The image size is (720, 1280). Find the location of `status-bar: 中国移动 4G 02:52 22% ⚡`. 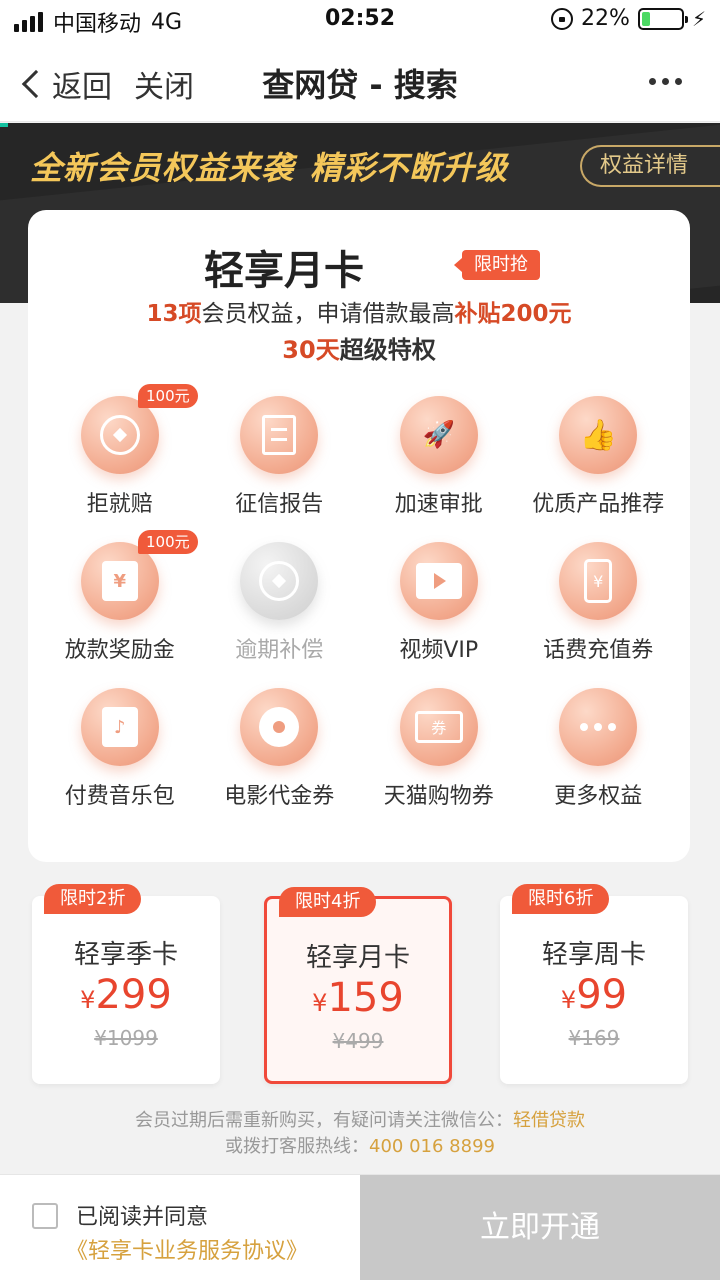

status-bar: 中国移动 4G 02:52 22% ⚡ is located at coordinates (360, 20).